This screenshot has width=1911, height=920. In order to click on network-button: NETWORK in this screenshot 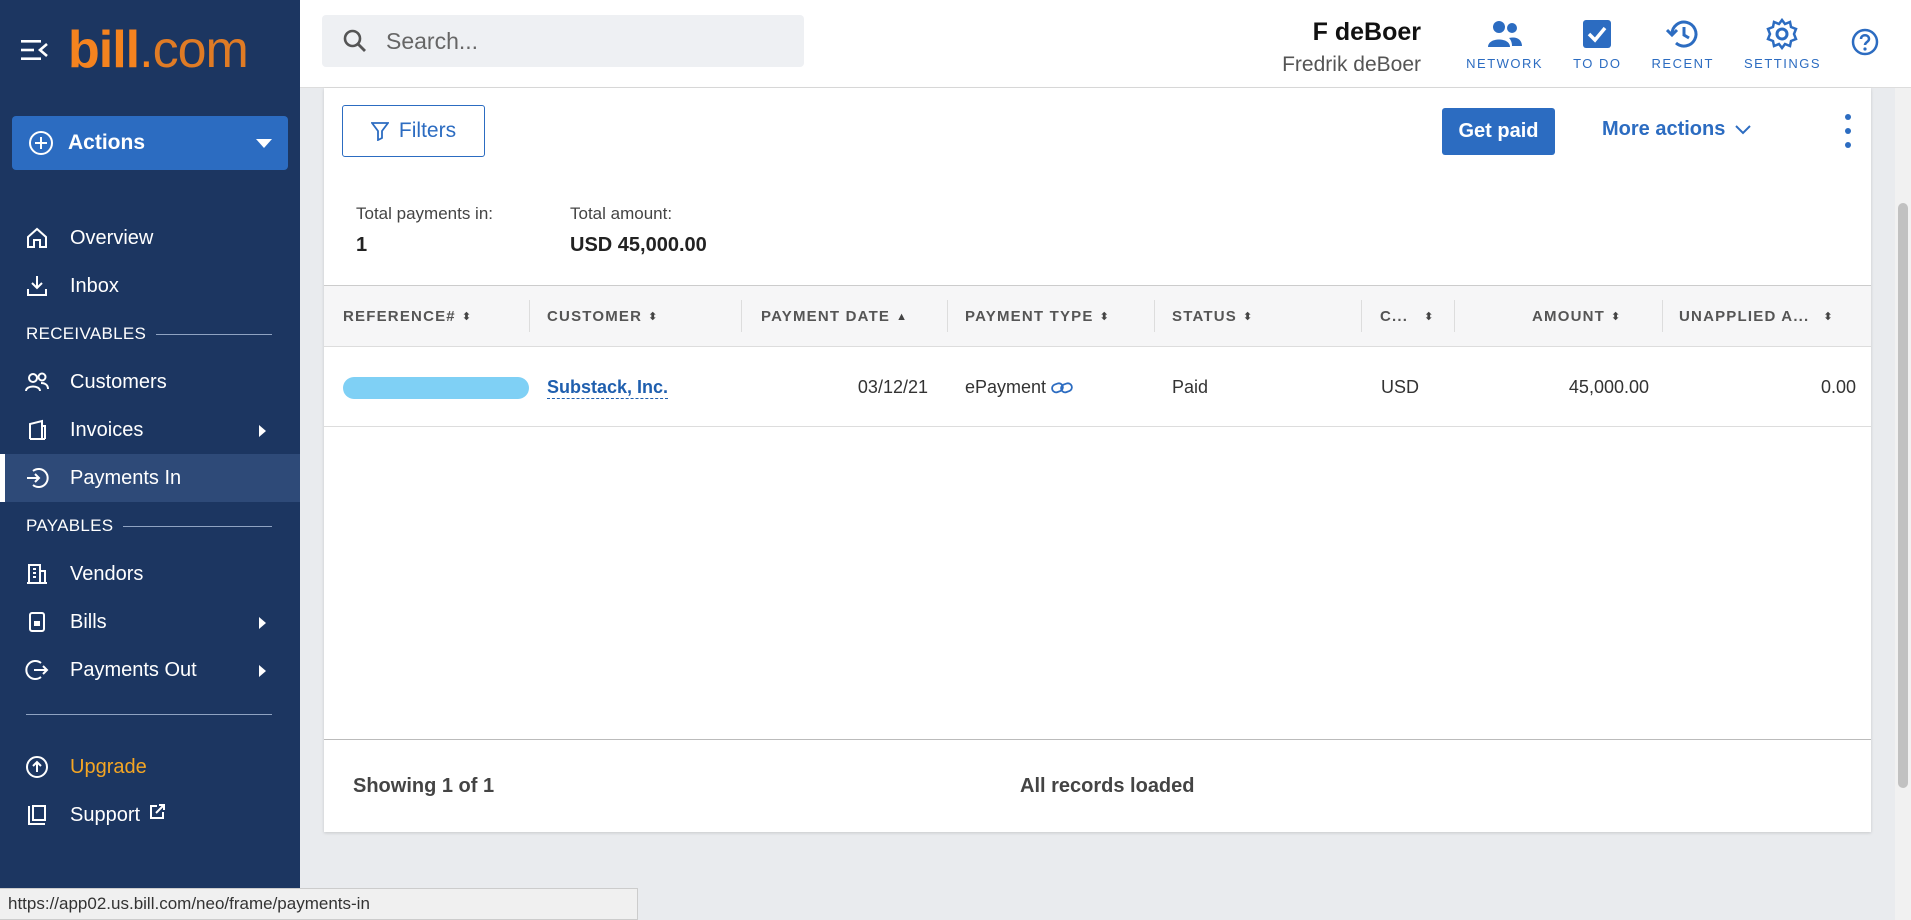, I will do `click(1504, 44)`.